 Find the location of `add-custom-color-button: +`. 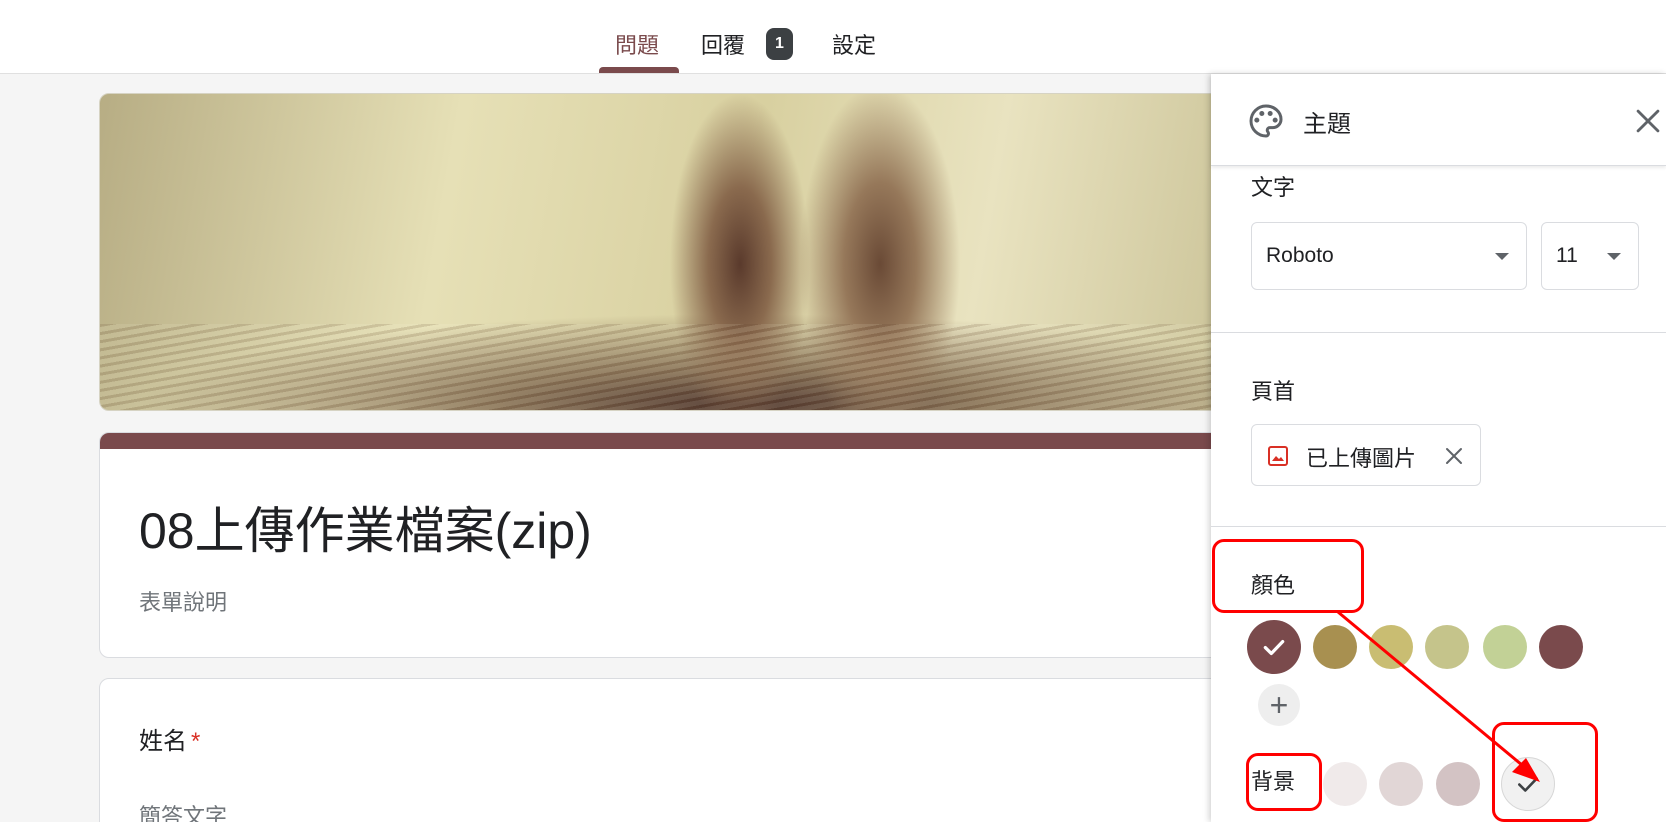

add-custom-color-button: + is located at coordinates (1279, 705).